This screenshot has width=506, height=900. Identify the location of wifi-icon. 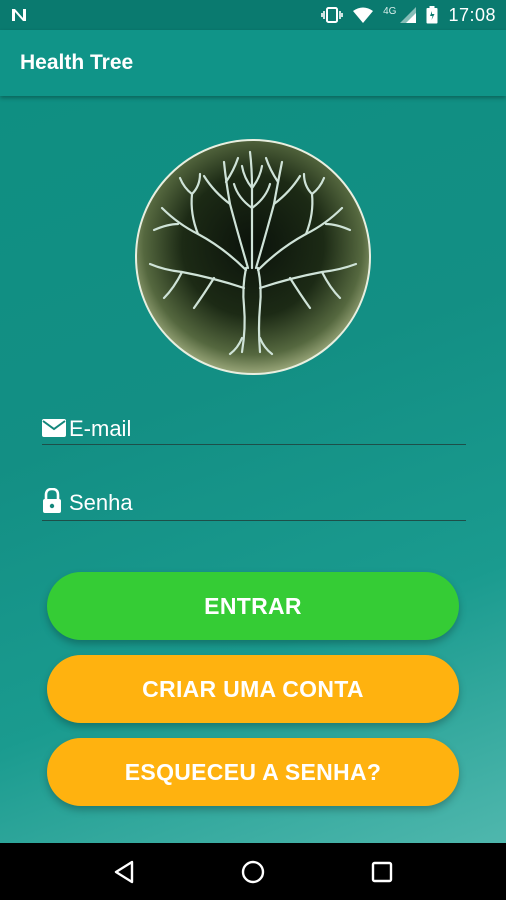
(363, 15).